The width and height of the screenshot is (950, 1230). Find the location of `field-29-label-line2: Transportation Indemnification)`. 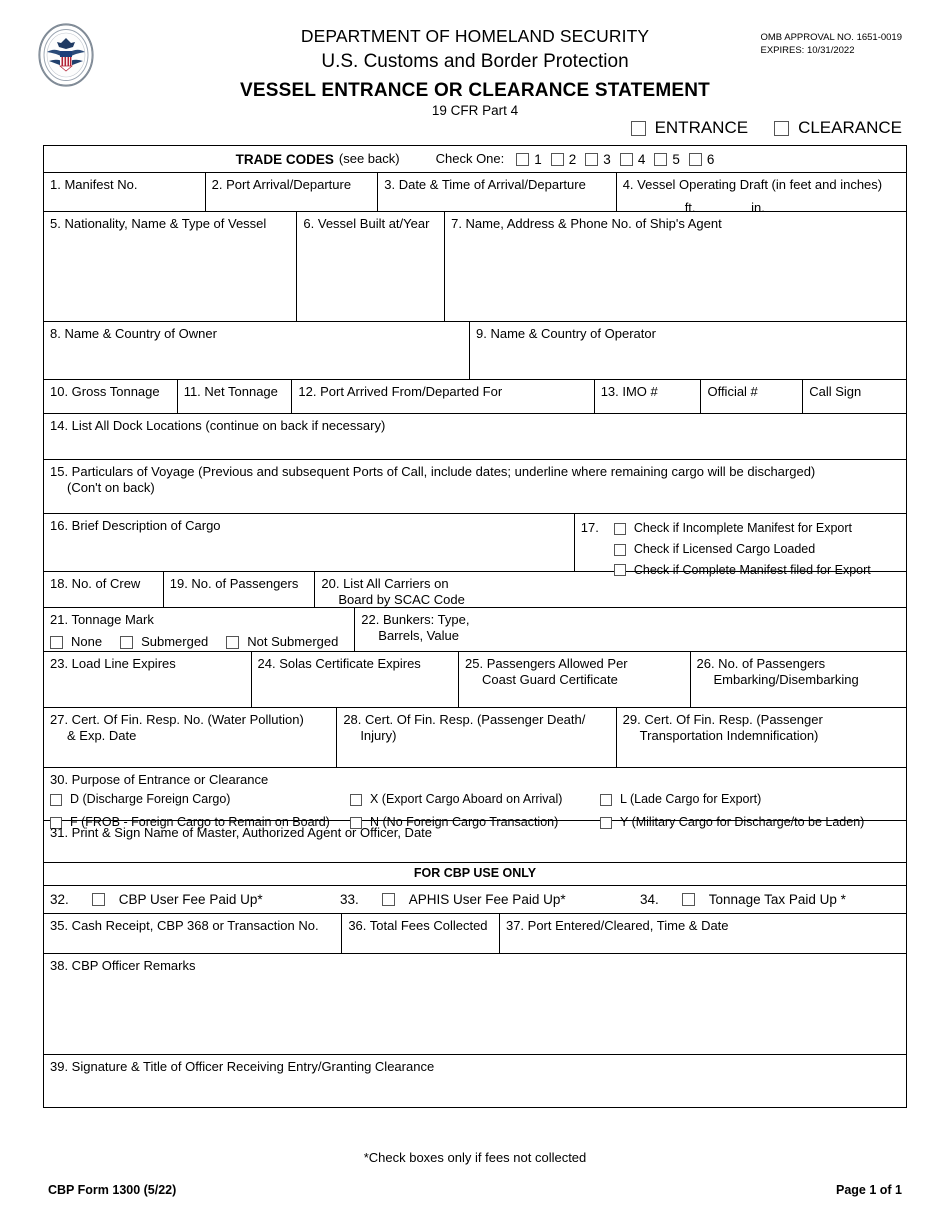

field-29-label-line2: Transportation Indemnification) is located at coordinates (729, 736).